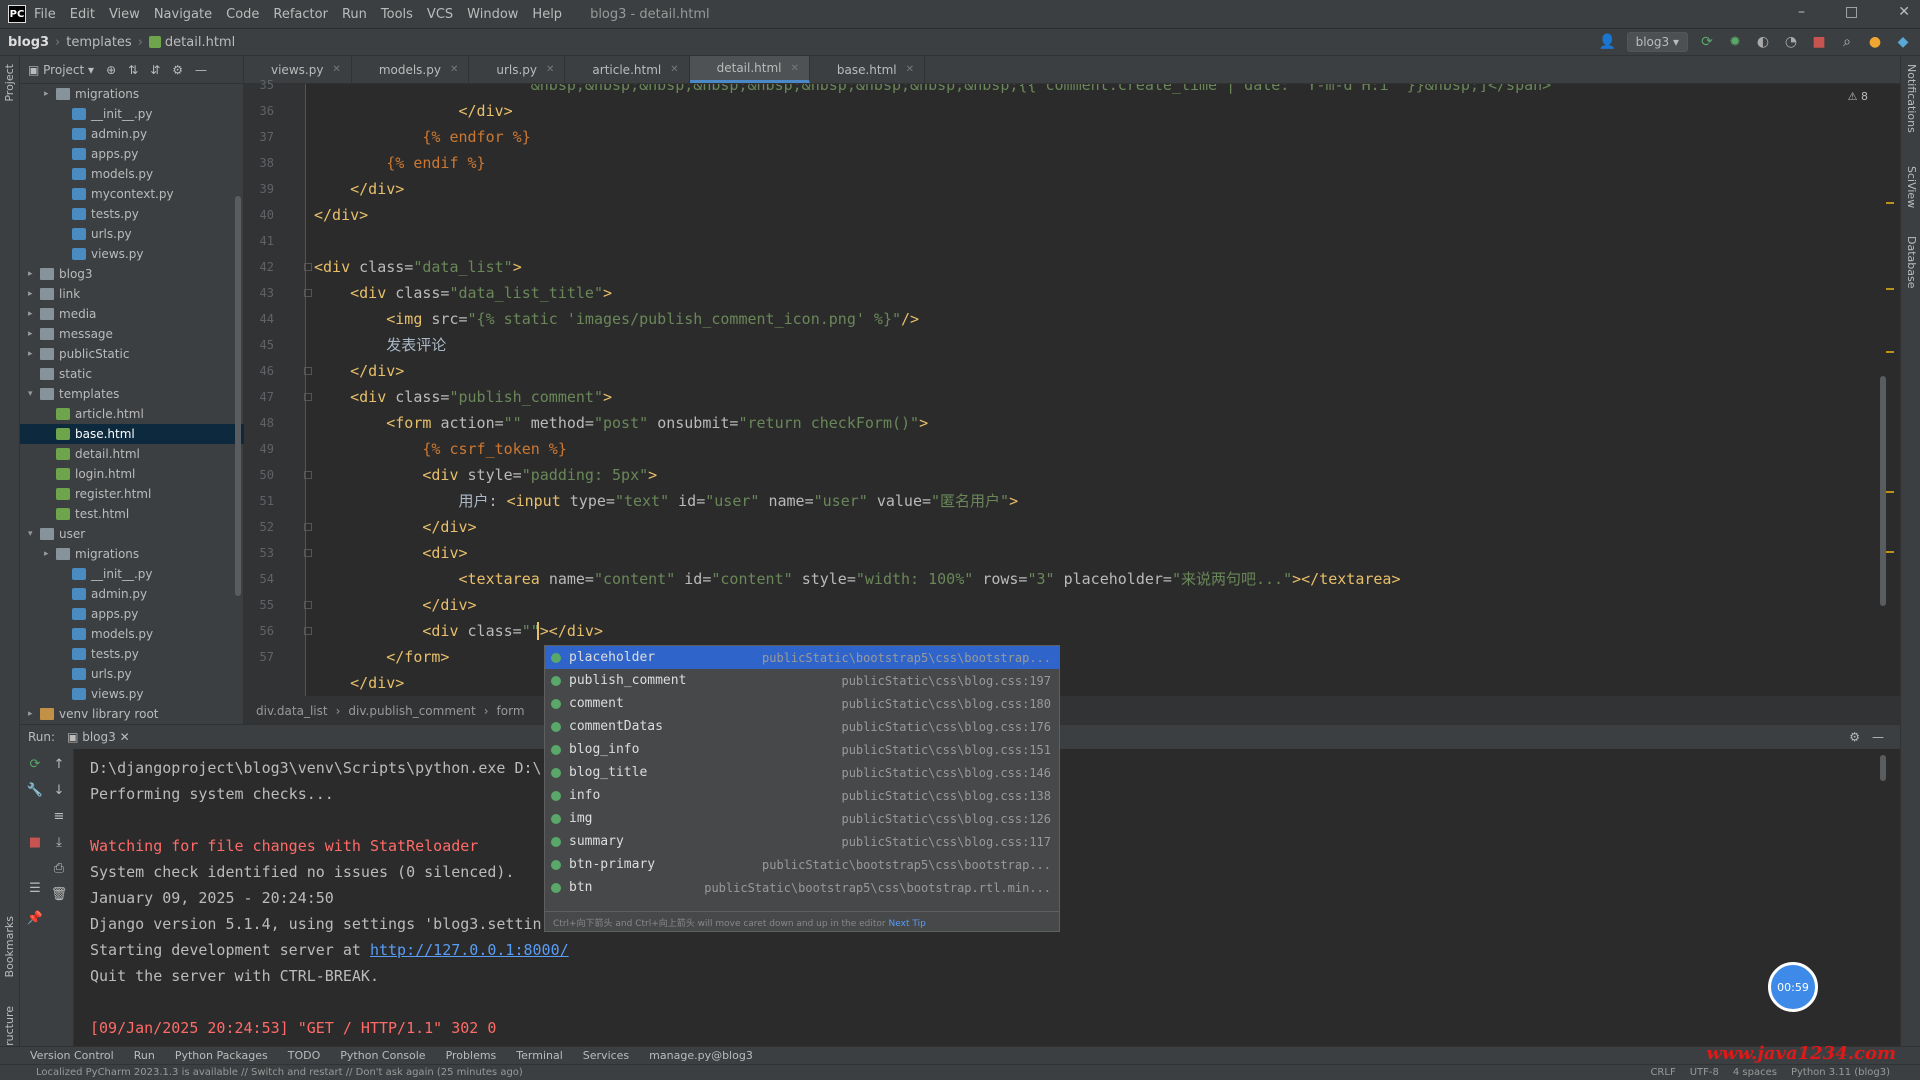 The image size is (1920, 1080). Describe the element at coordinates (471, 1055) in the screenshot. I see `tool-window-problems: Problems` at that location.